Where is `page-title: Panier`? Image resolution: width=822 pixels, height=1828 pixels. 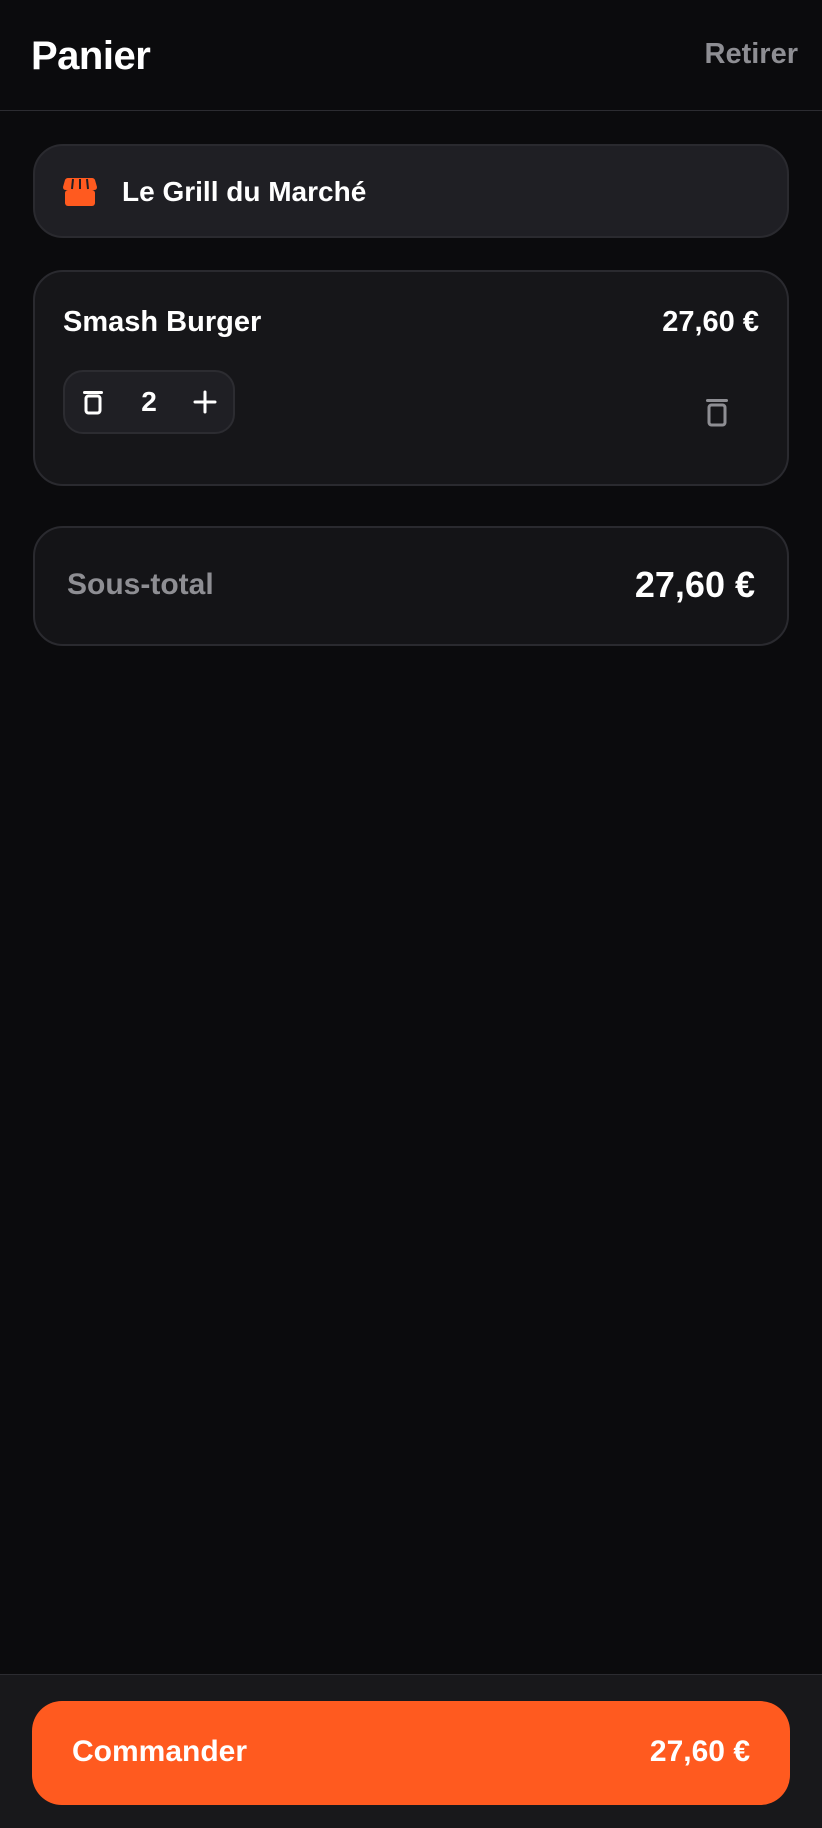 page-title: Panier is located at coordinates (91, 56).